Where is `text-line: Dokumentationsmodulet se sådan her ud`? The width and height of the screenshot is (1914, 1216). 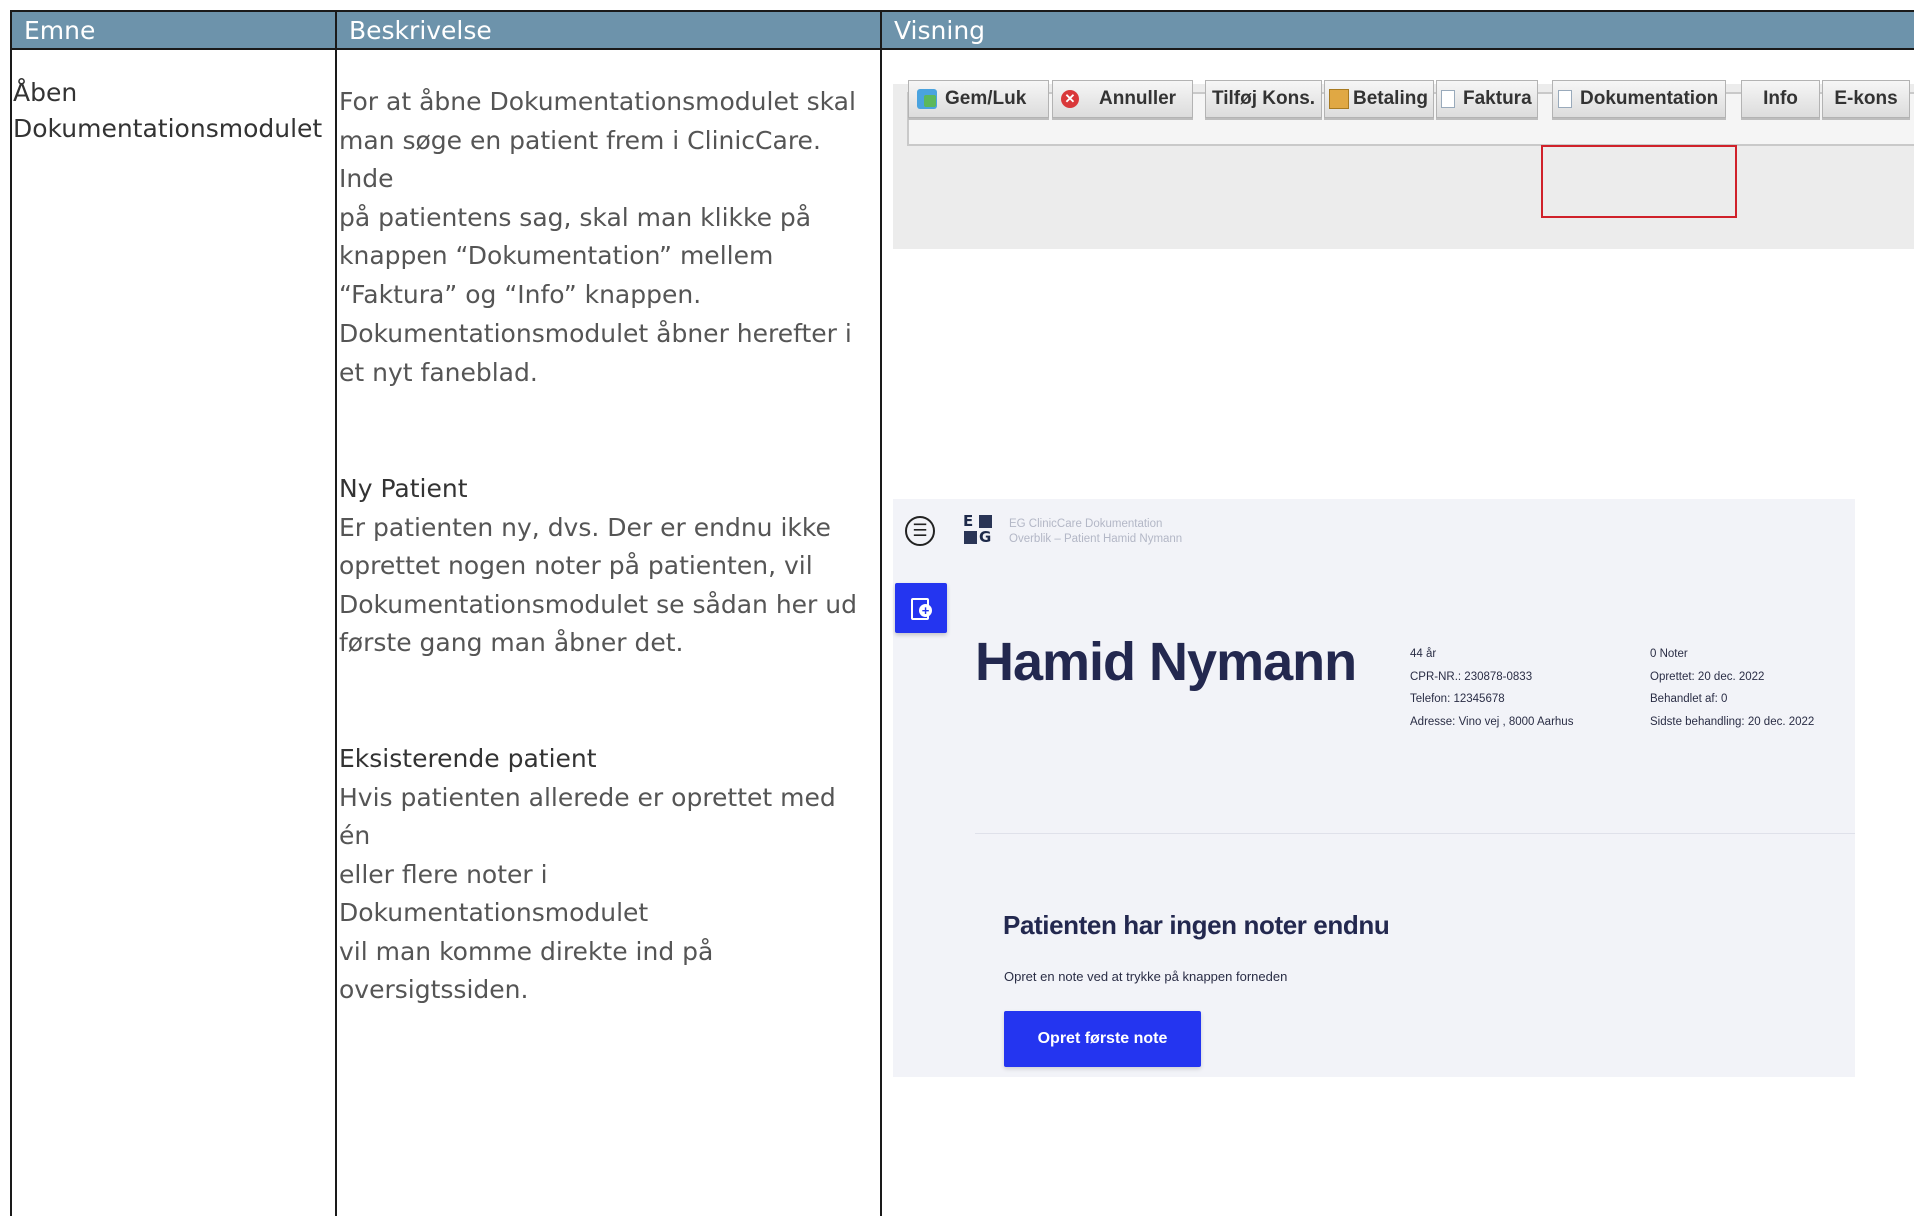 text-line: Dokumentationsmodulet se sådan her ud is located at coordinates (598, 604).